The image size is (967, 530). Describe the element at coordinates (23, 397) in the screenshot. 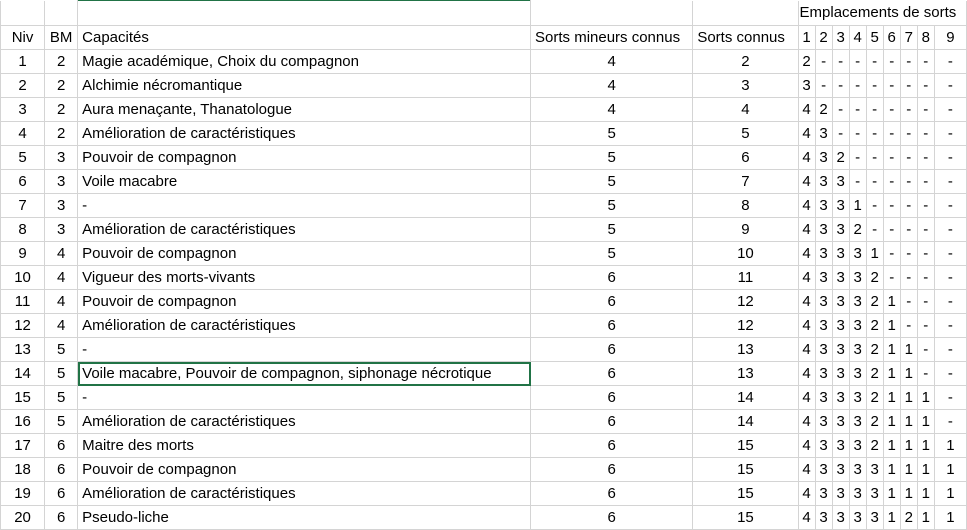

I see `niv-cell: 15` at that location.